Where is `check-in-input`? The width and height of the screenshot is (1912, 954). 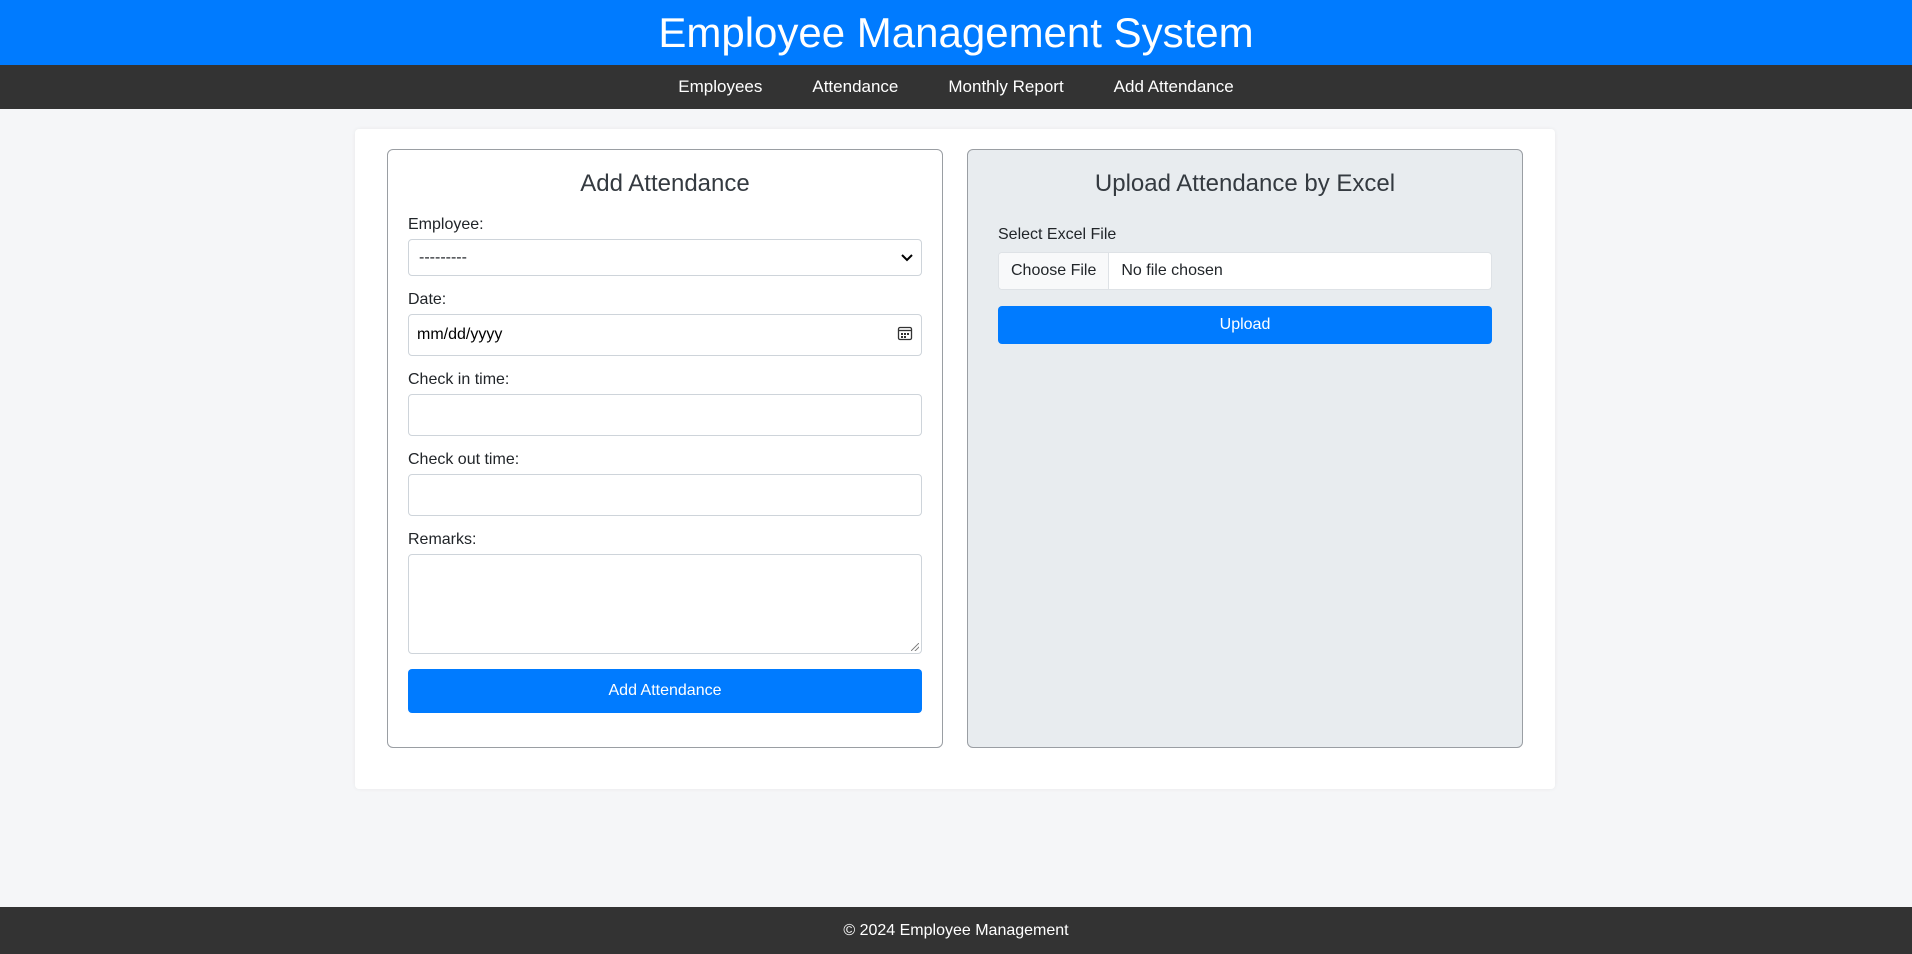 check-in-input is located at coordinates (665, 415).